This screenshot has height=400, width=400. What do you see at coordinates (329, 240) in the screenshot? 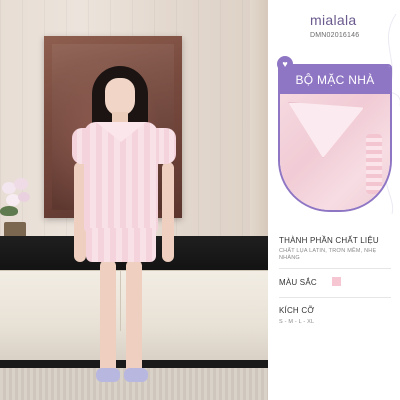
I see `material-label: THÀNH PHẦN CHẤT LIỆU` at bounding box center [329, 240].